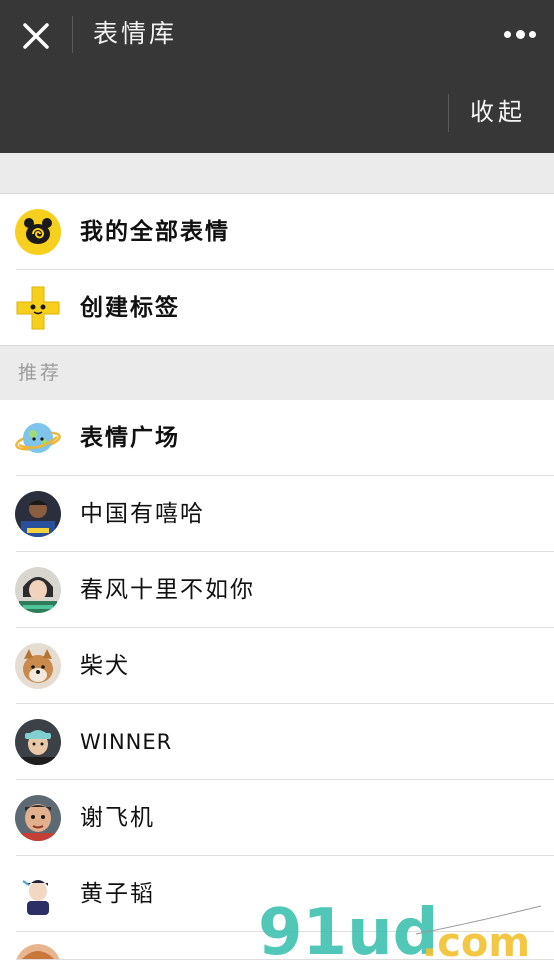 The image size is (554, 964). I want to click on list-item: 表情广场, so click(277, 438).